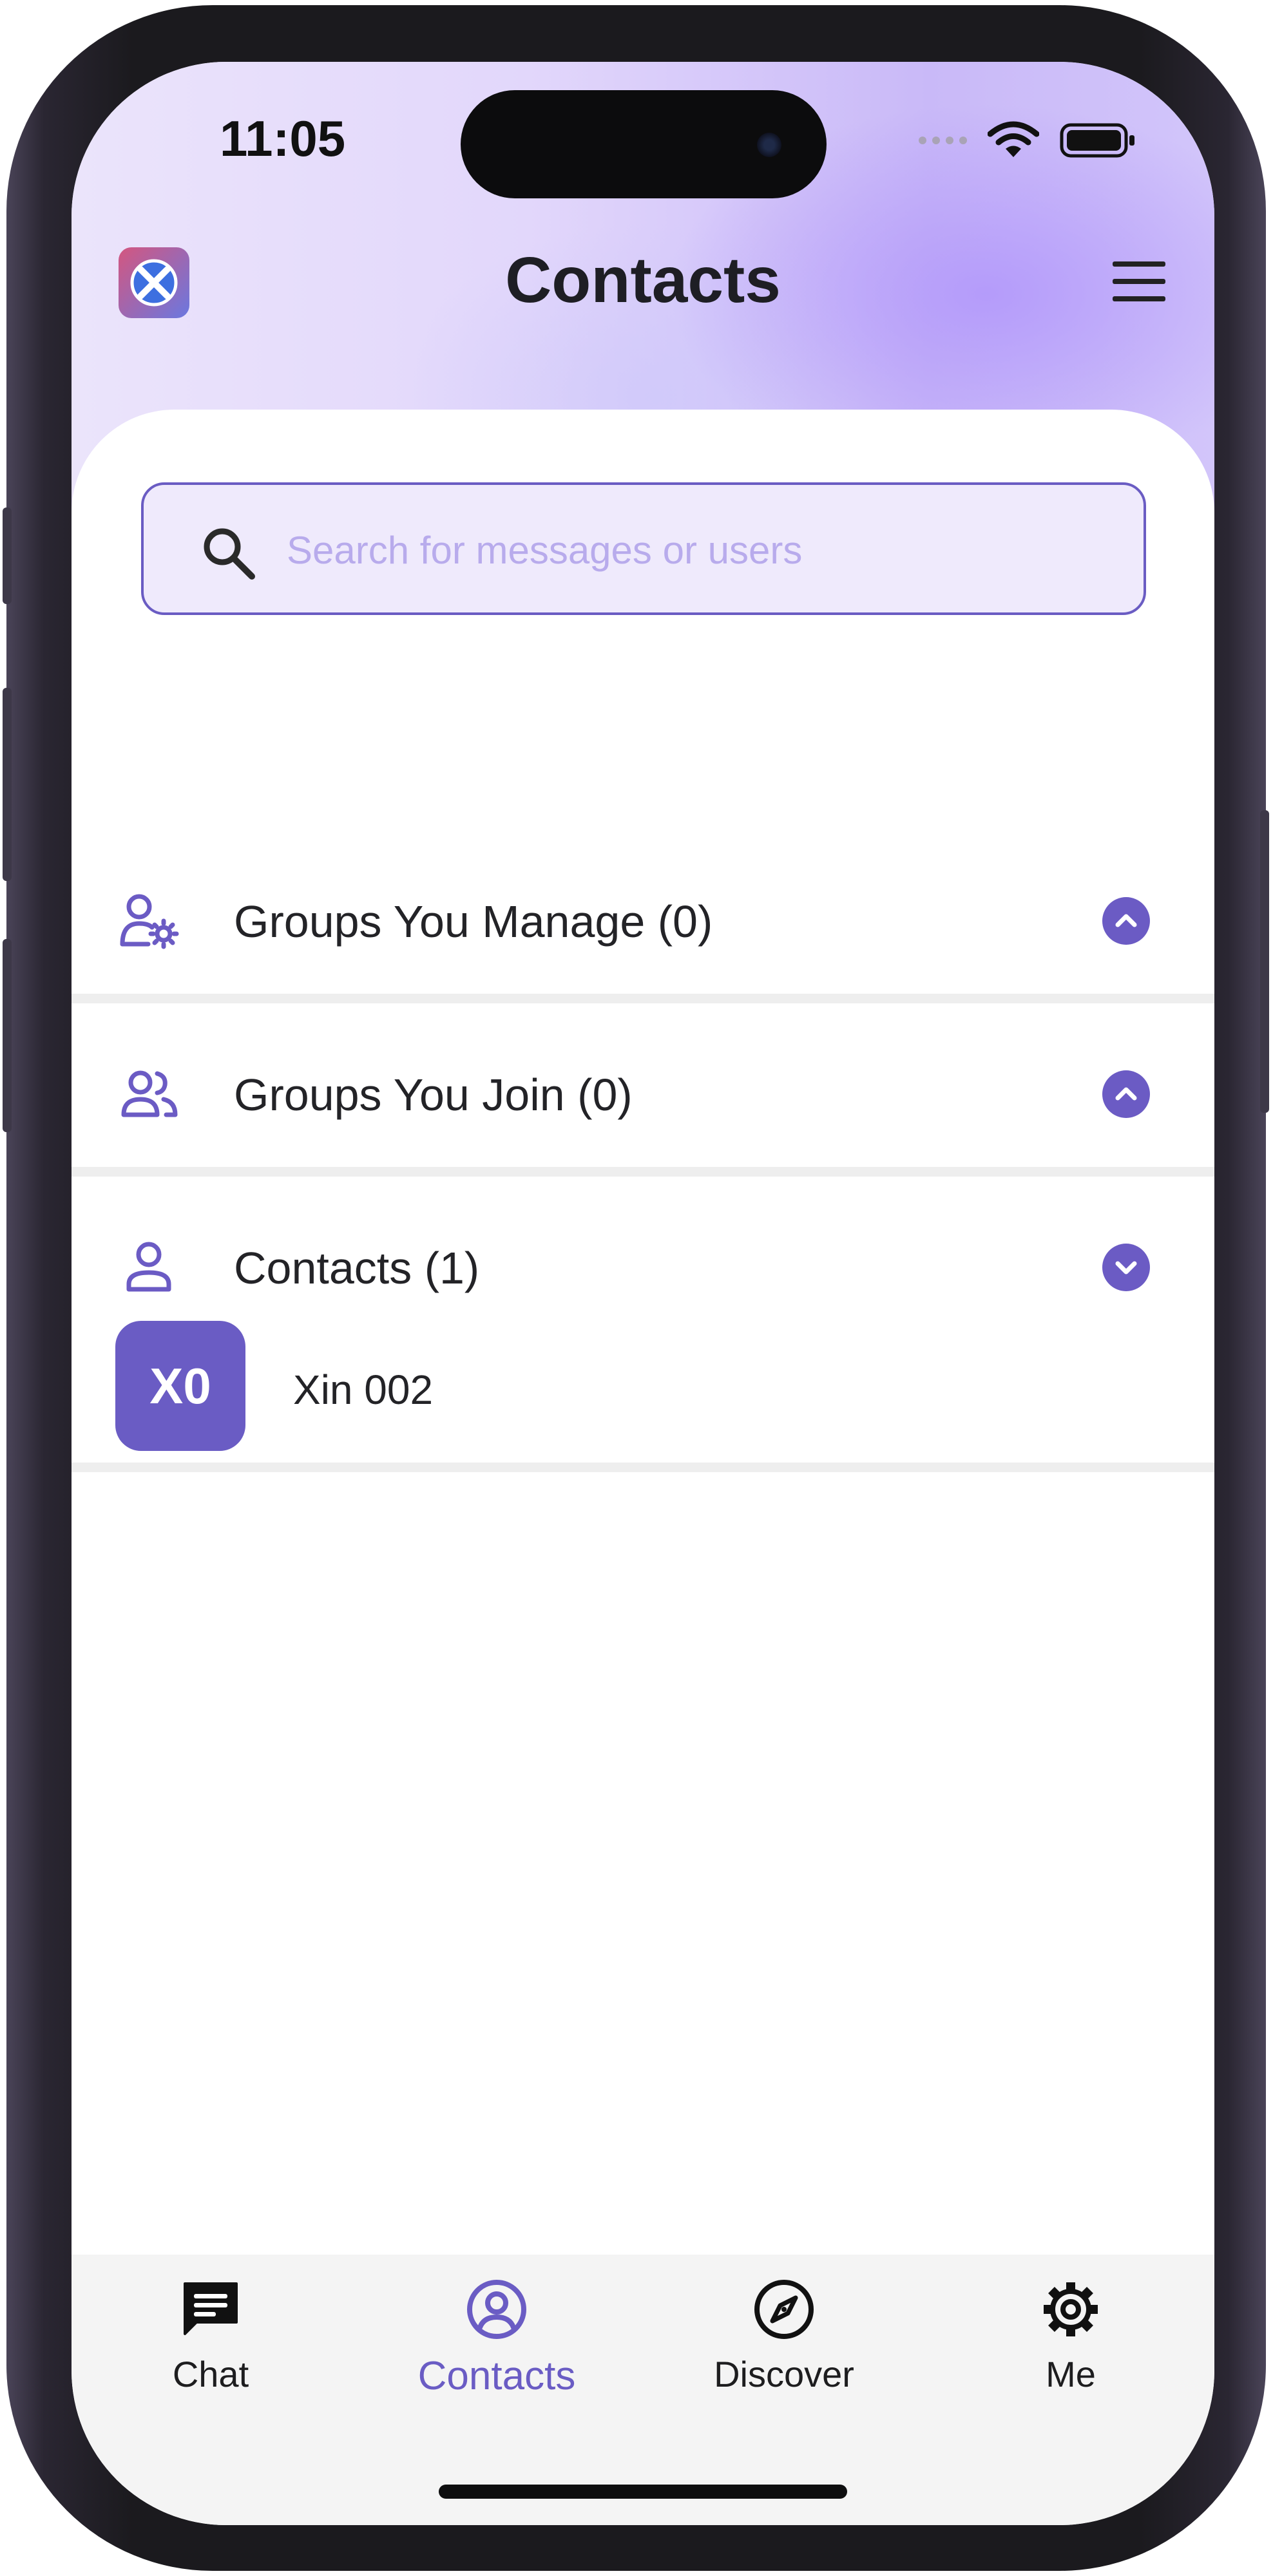  I want to click on volume-down-button, so click(8, 1035).